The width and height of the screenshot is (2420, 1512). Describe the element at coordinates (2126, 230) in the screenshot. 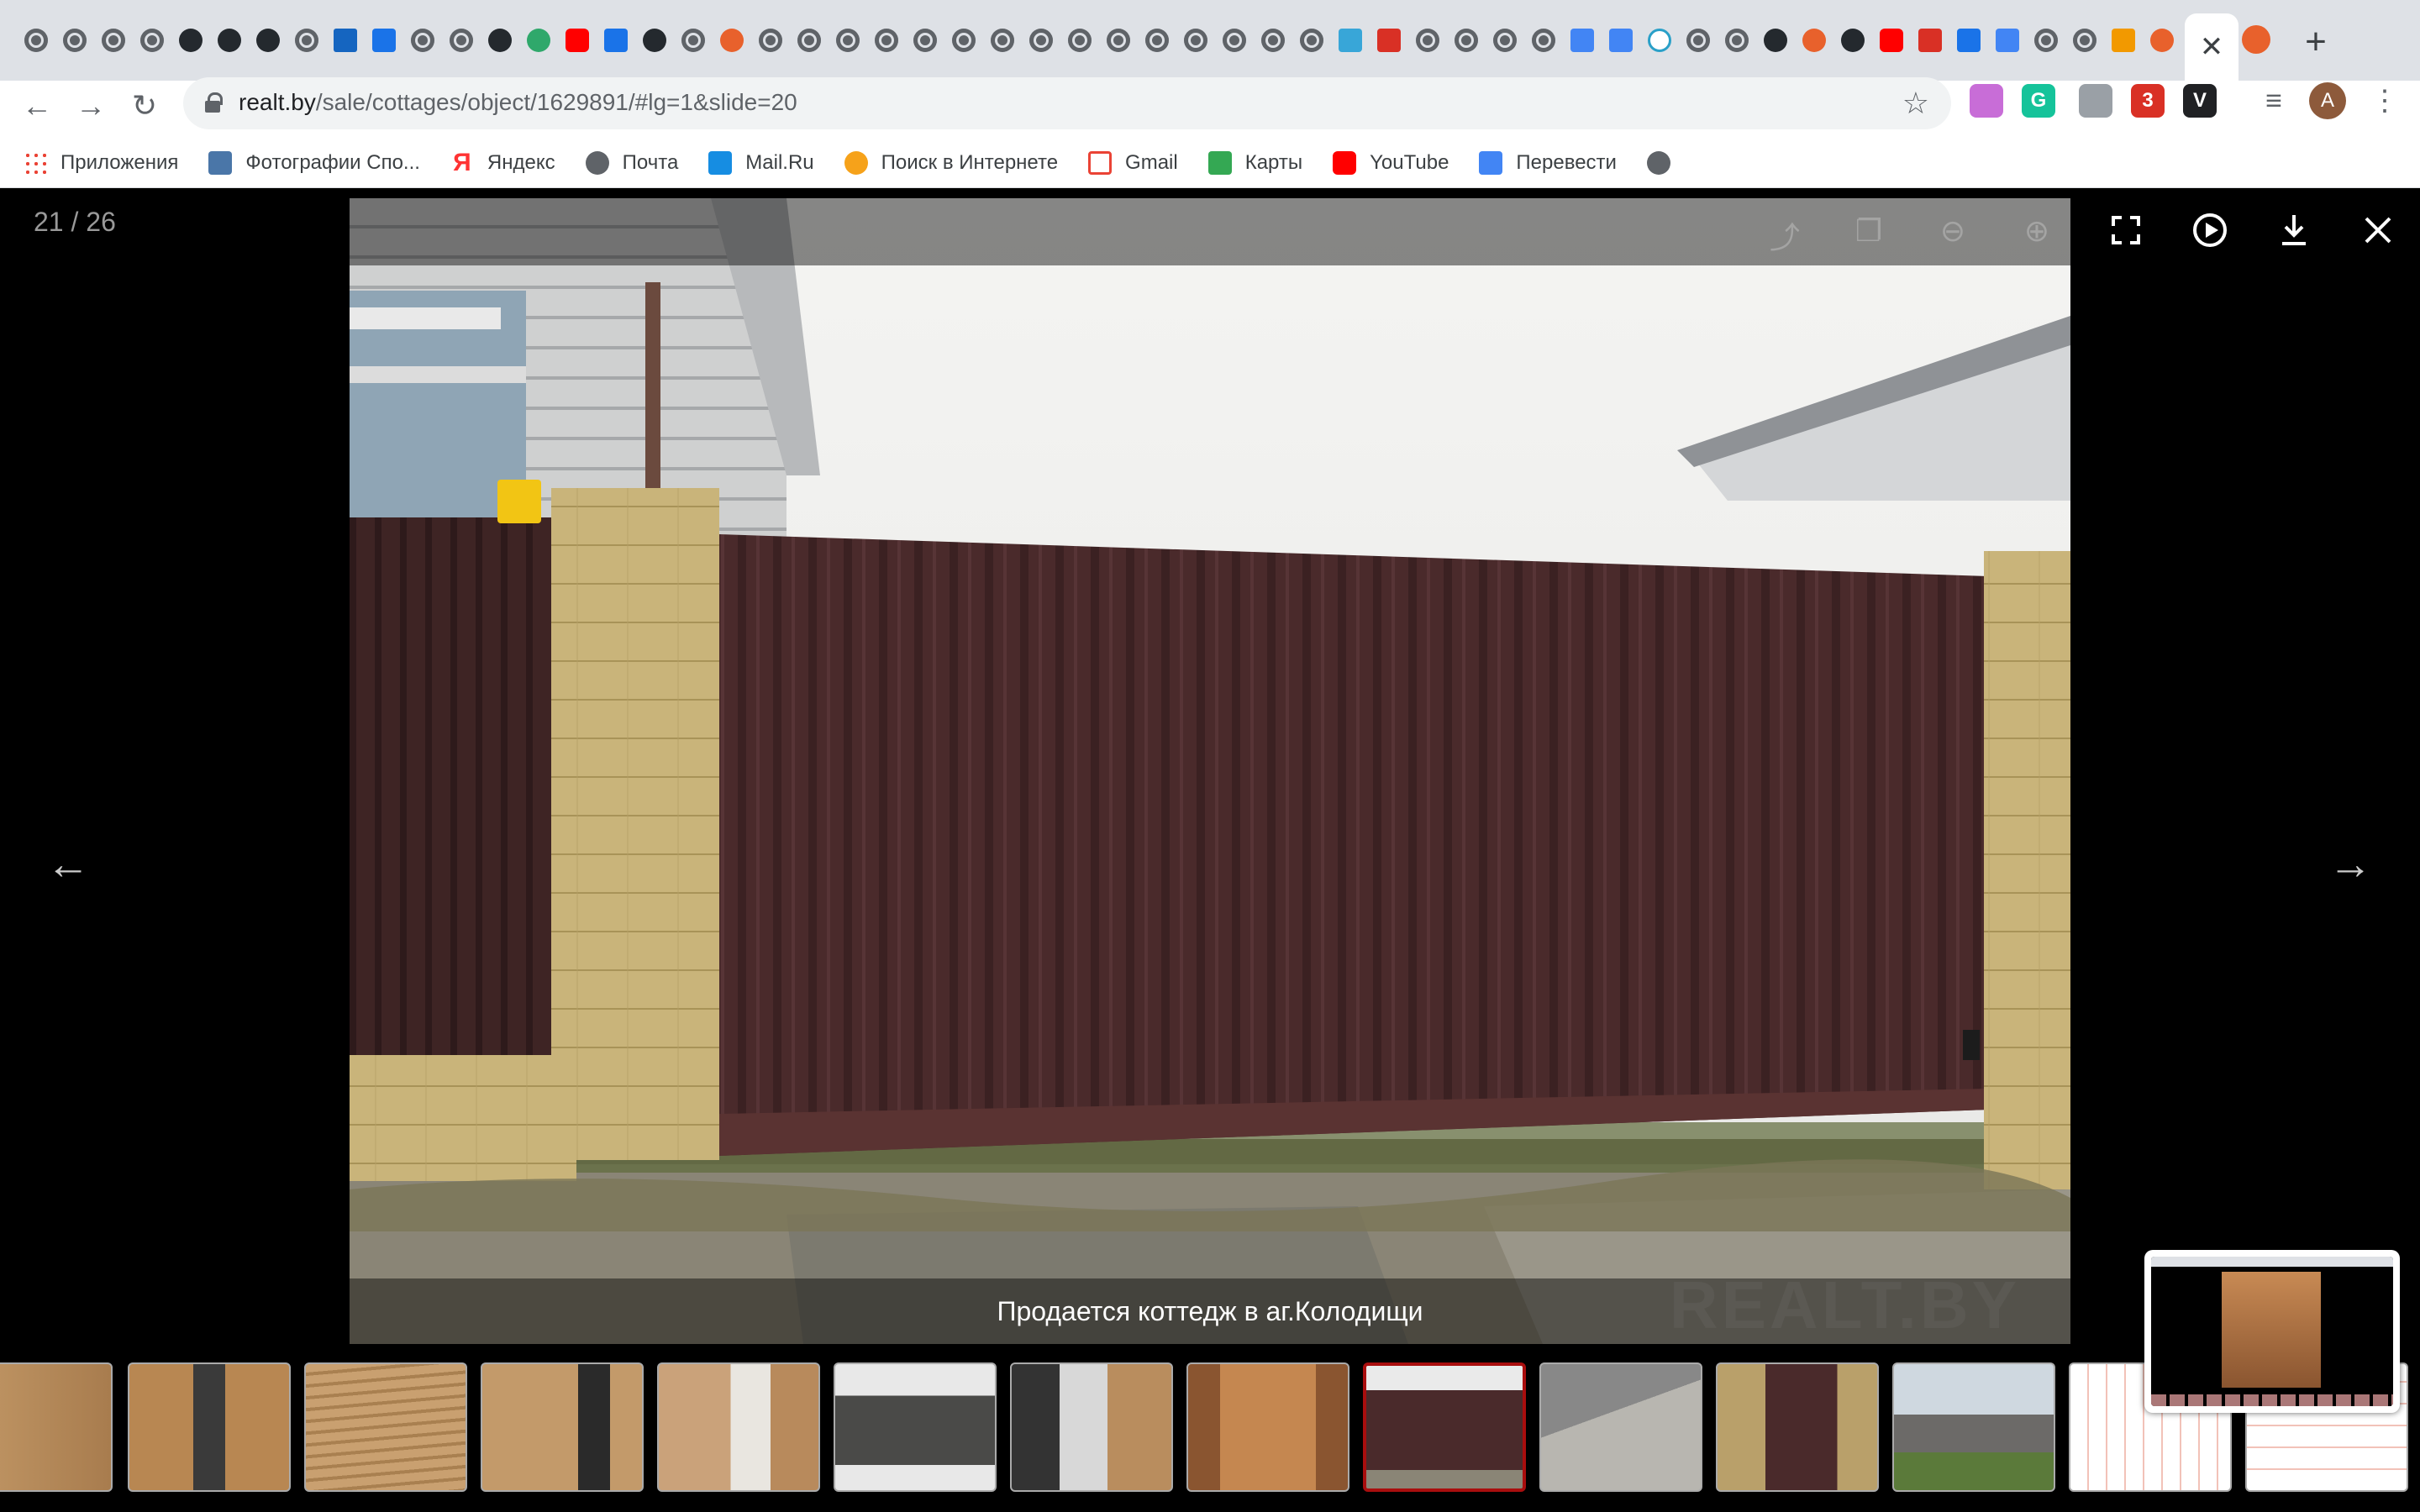

I see `fullscreen-button` at that location.